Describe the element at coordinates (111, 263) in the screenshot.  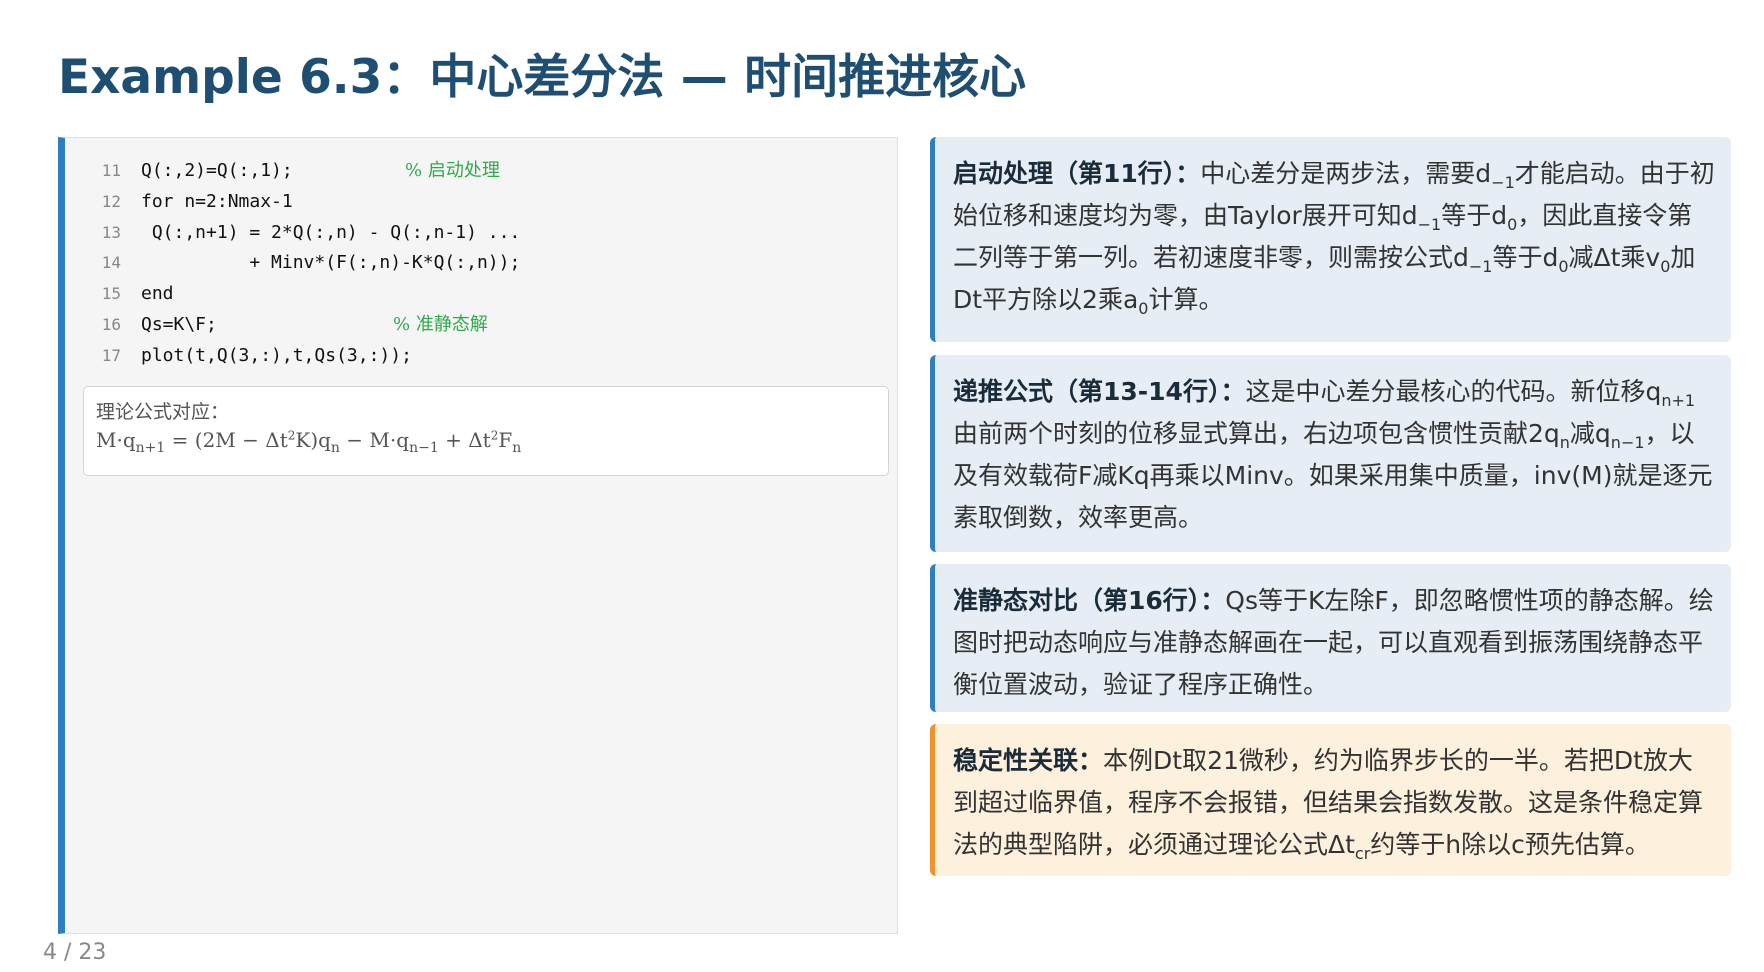
I see `line-number: 14` at that location.